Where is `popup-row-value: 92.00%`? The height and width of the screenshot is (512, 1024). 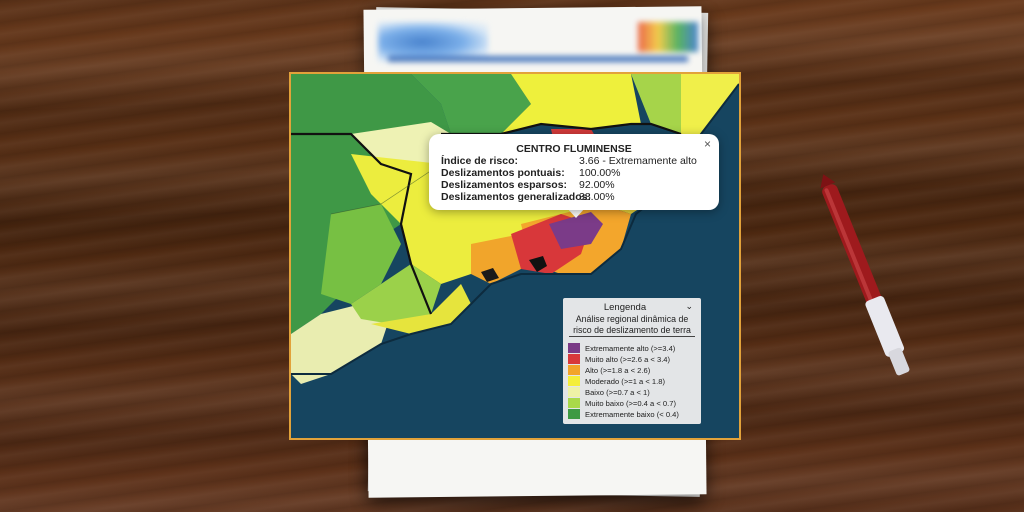 popup-row-value: 92.00% is located at coordinates (597, 185).